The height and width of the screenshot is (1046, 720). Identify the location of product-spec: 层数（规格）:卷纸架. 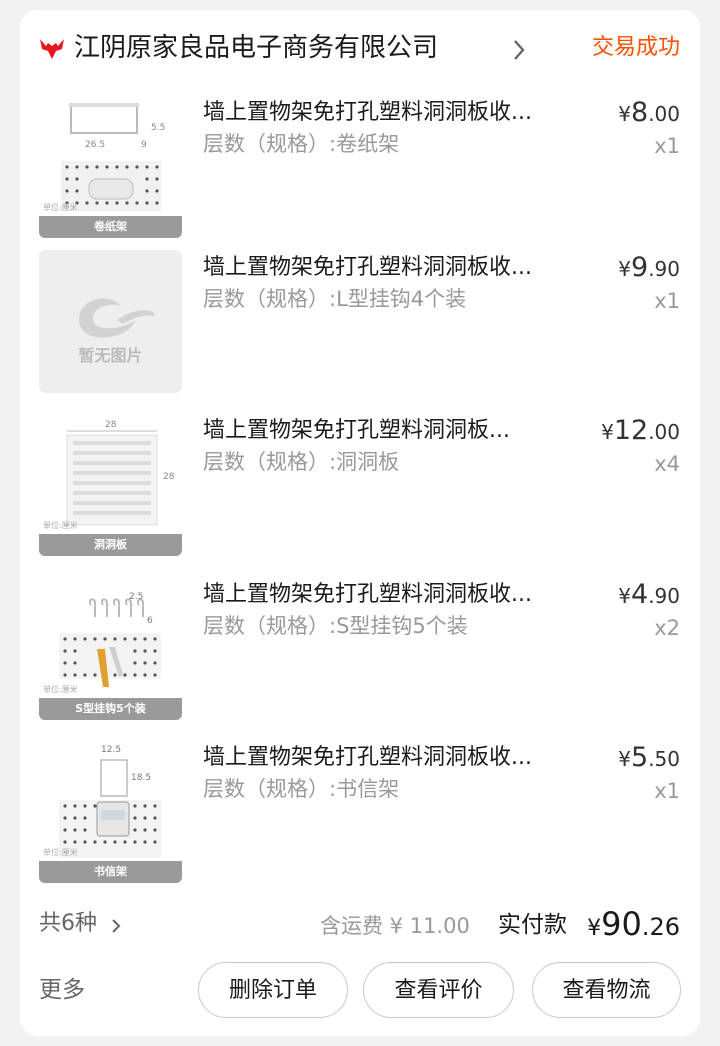
(301, 144).